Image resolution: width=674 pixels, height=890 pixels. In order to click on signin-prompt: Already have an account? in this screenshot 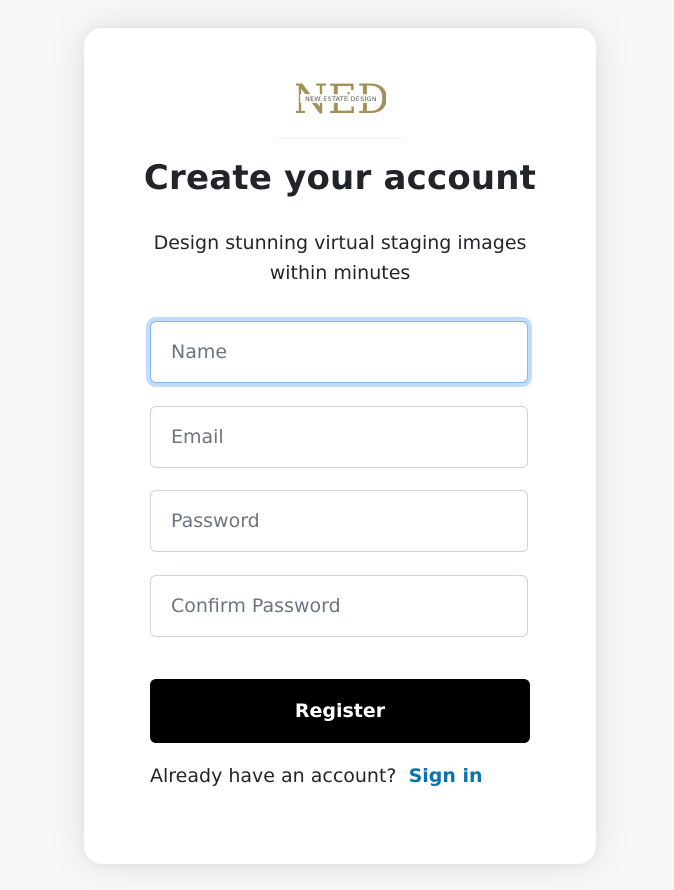, I will do `click(273, 776)`.